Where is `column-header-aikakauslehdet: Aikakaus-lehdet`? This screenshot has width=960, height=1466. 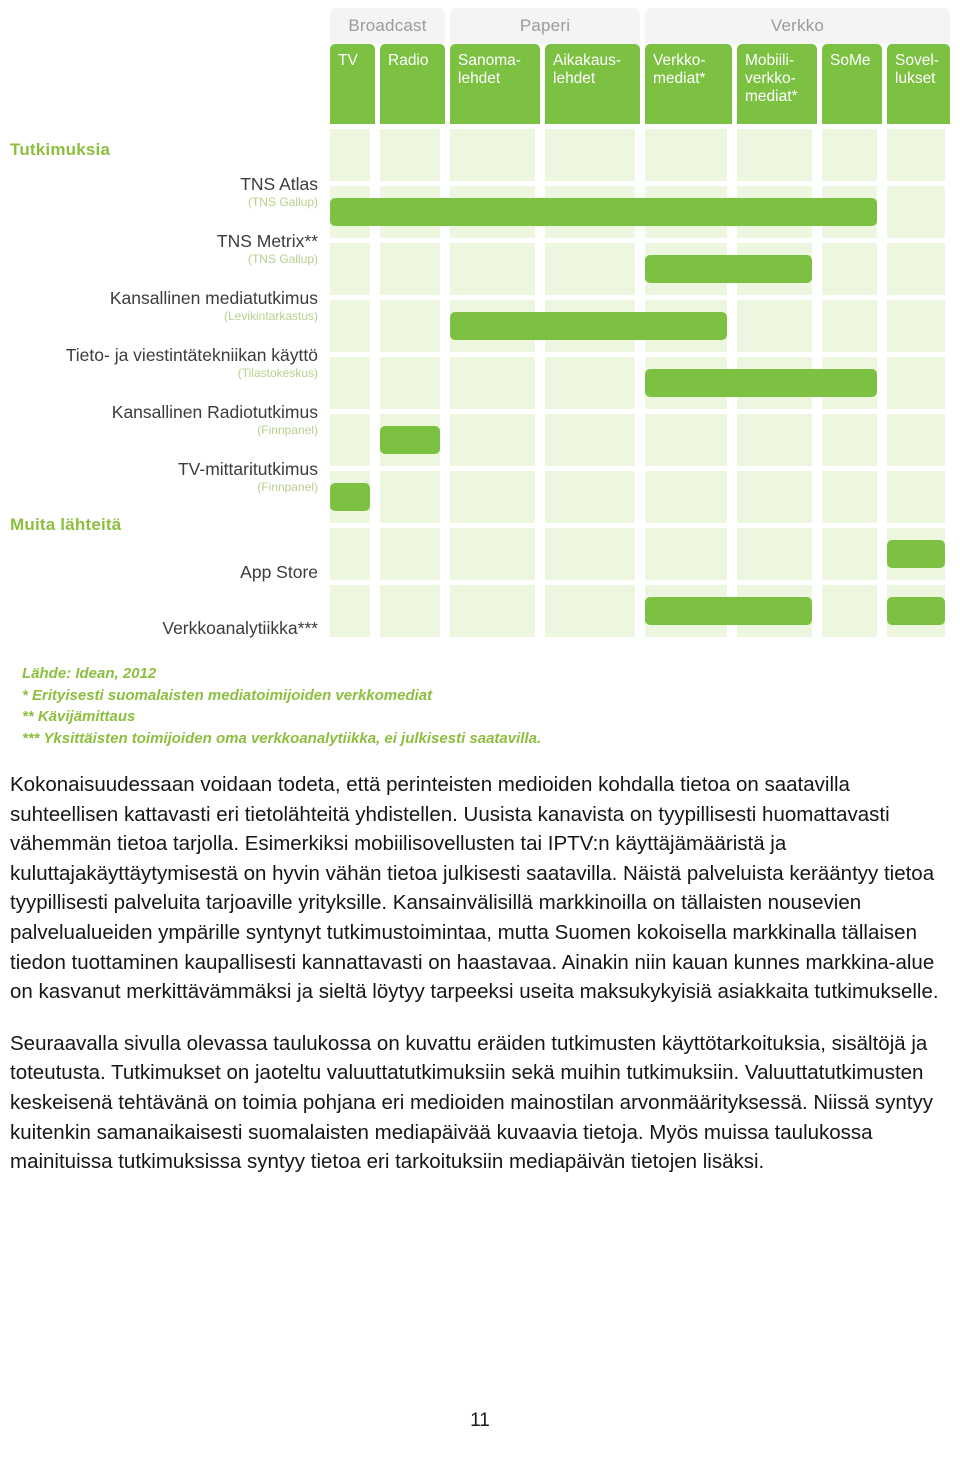
column-header-aikakauslehdet: Aikakaus-lehdet is located at coordinates (592, 84).